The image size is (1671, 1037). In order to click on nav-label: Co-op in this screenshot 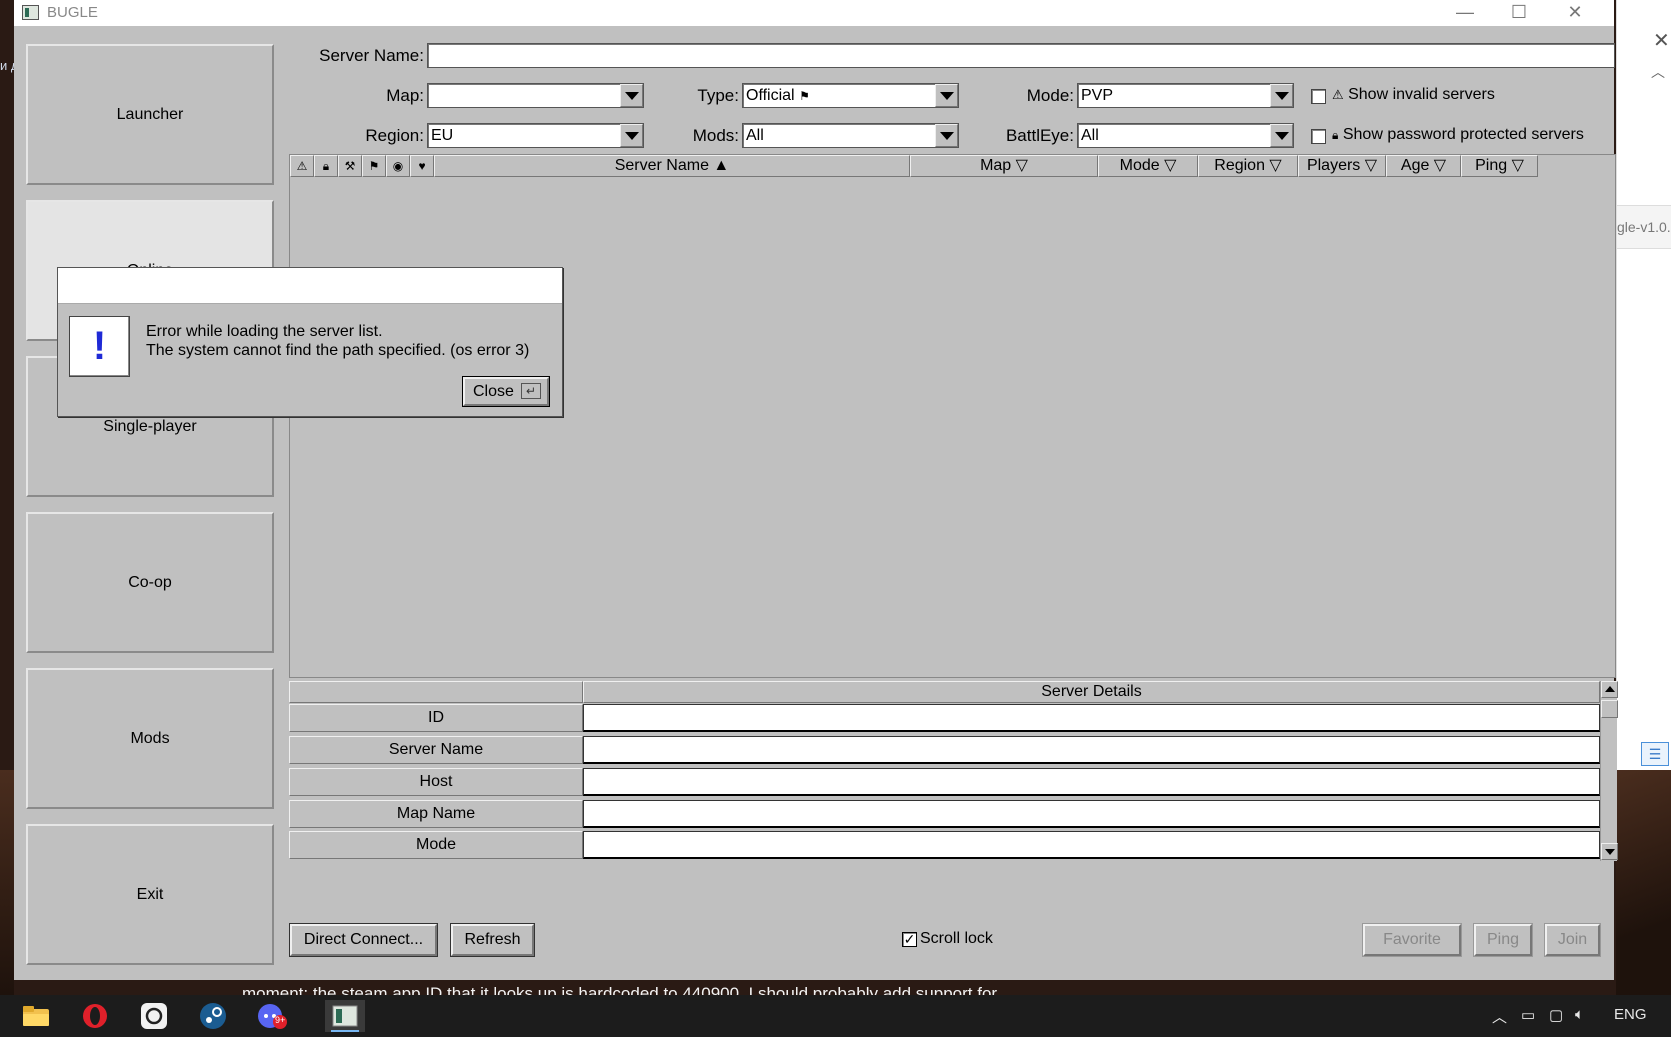, I will do `click(150, 582)`.